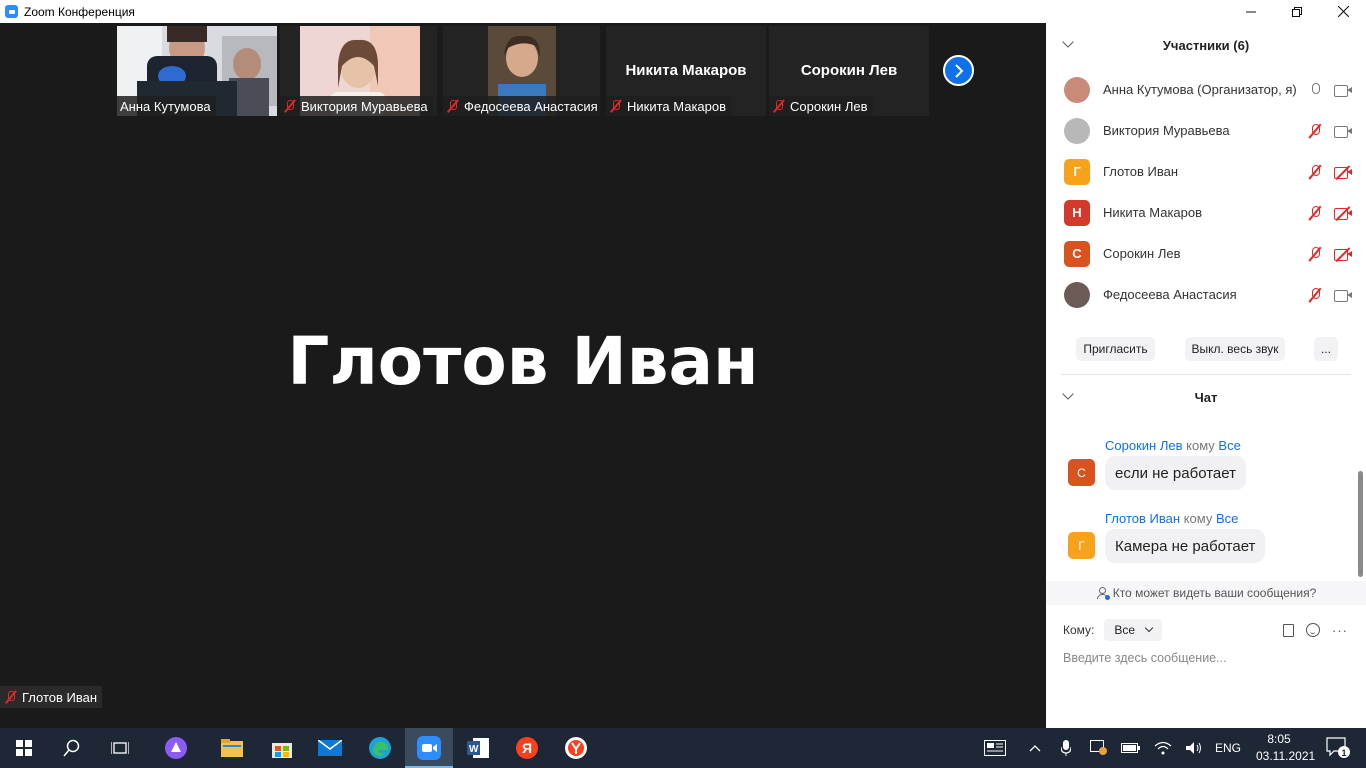 Image resolution: width=1366 pixels, height=768 pixels. I want to click on restore-icon, so click(1297, 11).